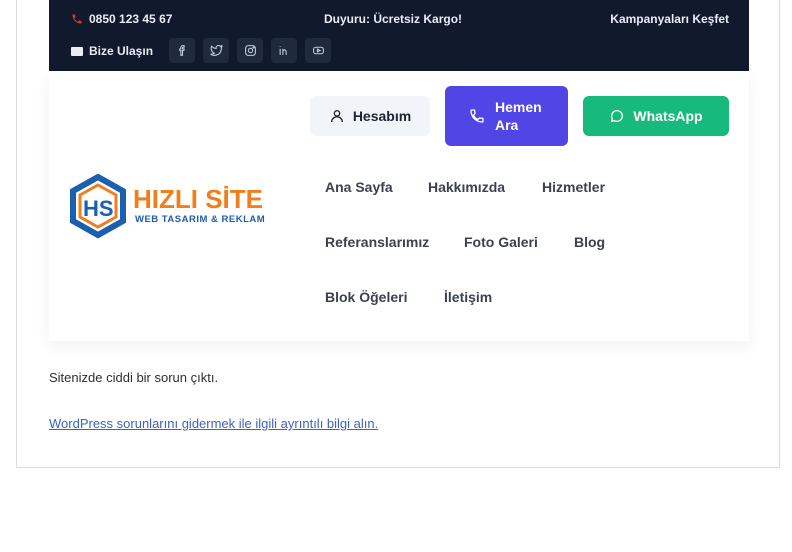 Image resolution: width=792 pixels, height=552 pixels. Describe the element at coordinates (668, 116) in the screenshot. I see `whatsapp-button-label: WhatsApp` at that location.